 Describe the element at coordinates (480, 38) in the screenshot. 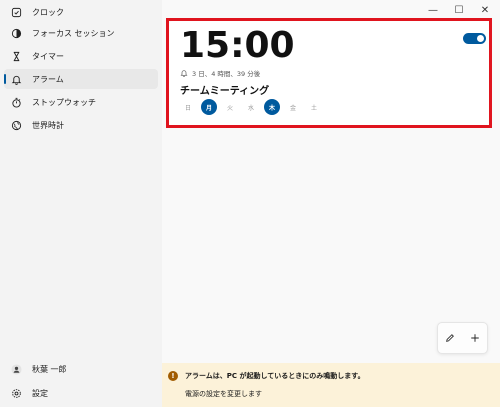

I see `toggle-knob` at that location.